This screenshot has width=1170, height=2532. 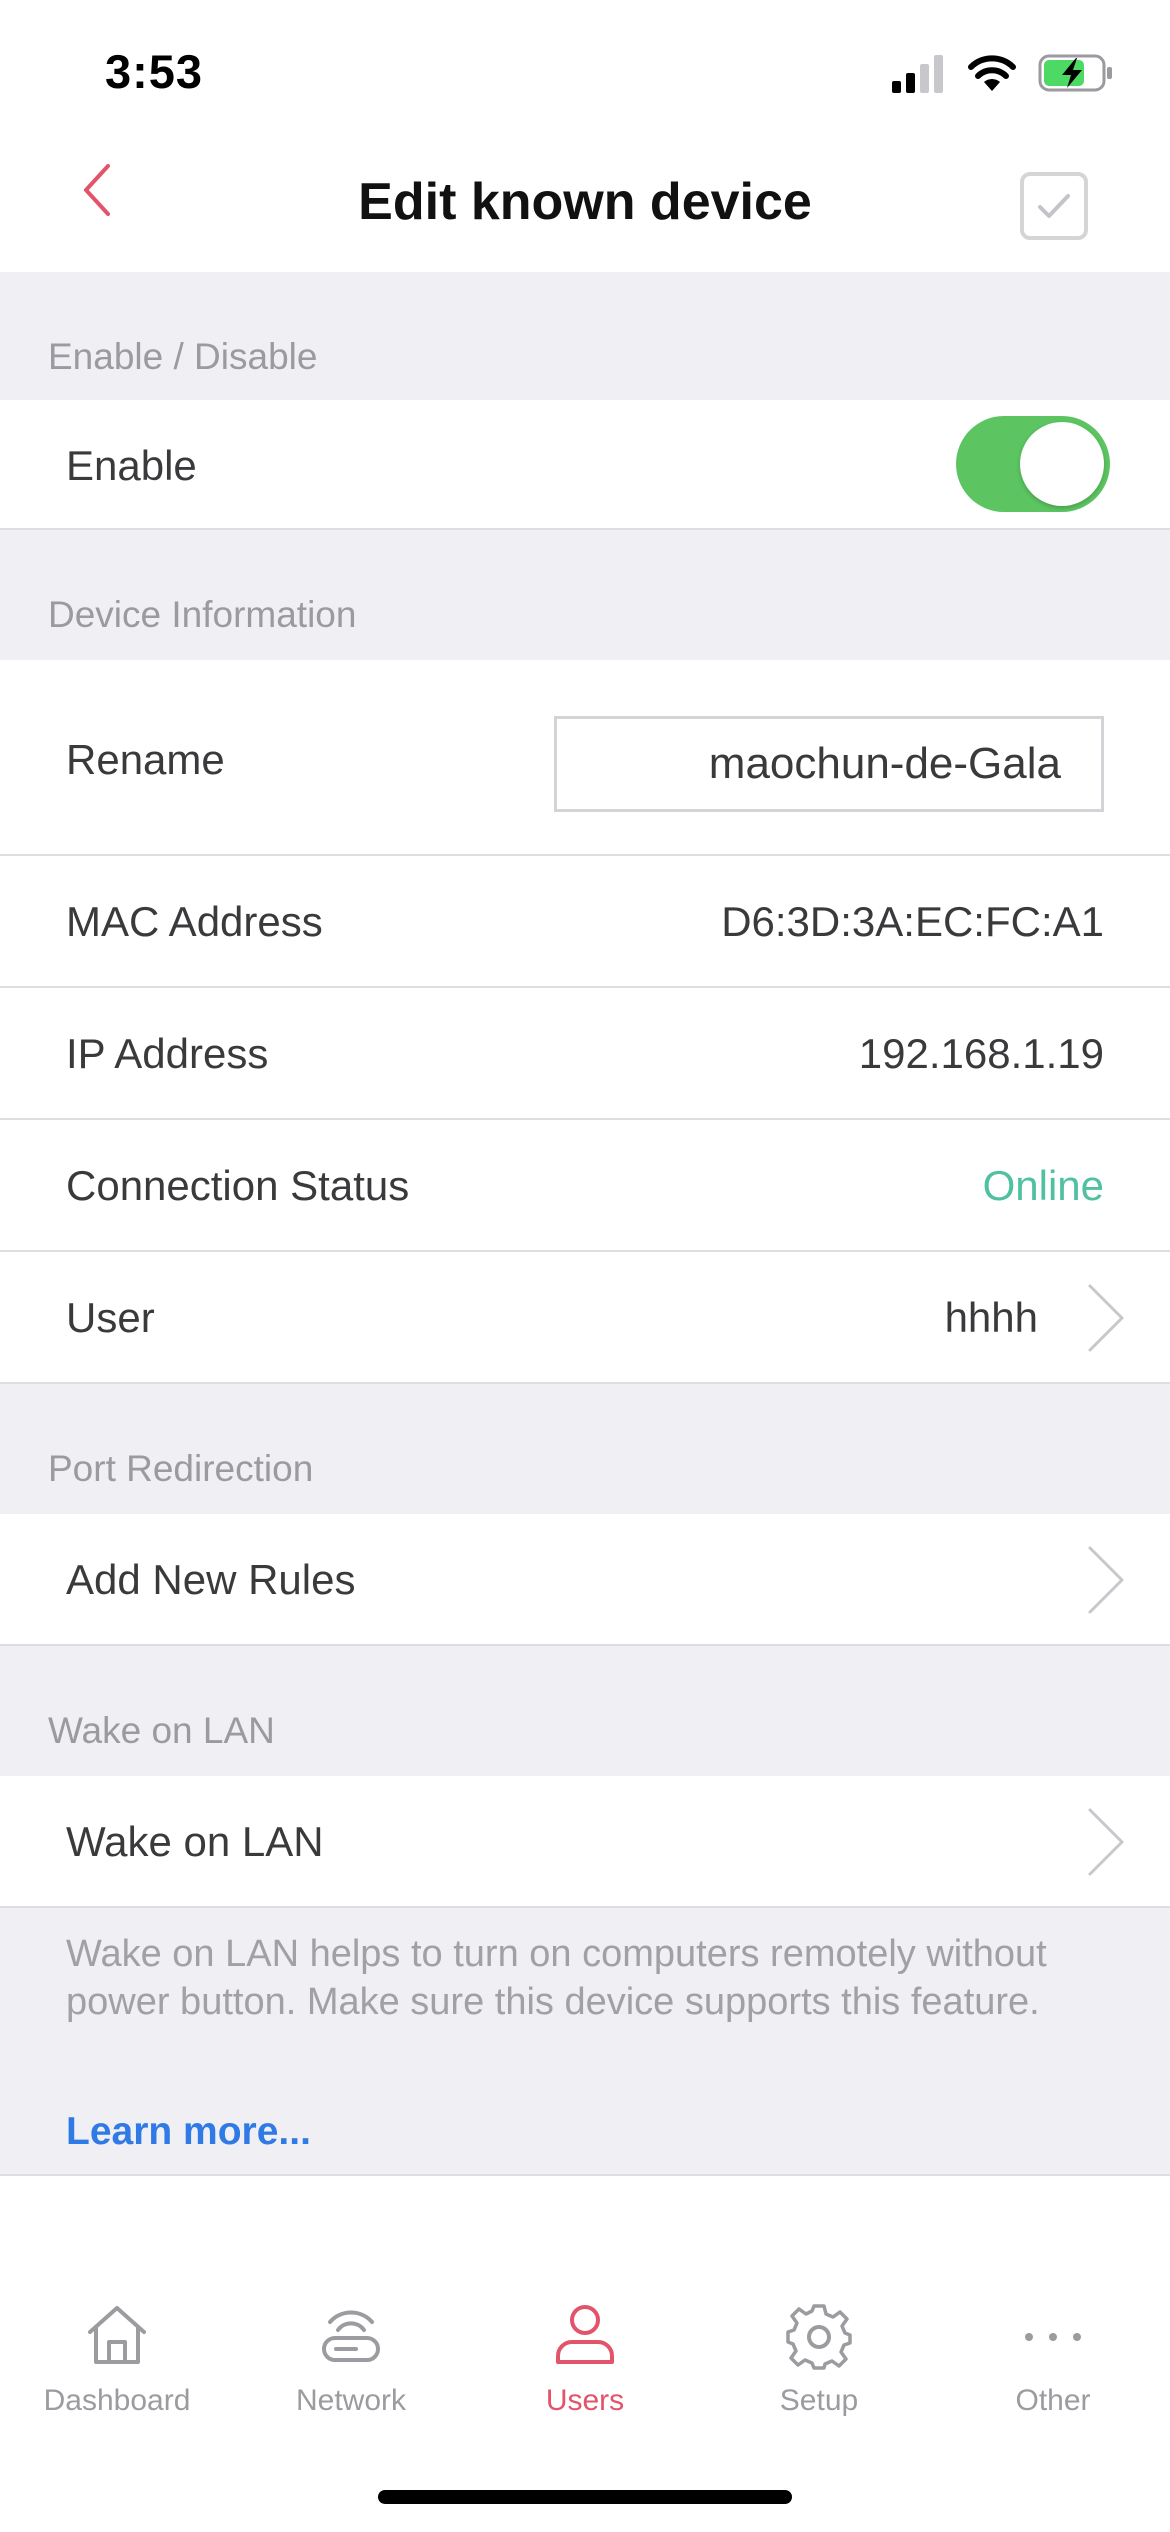 I want to click on connection-status-label: Connection Status, so click(x=238, y=1185).